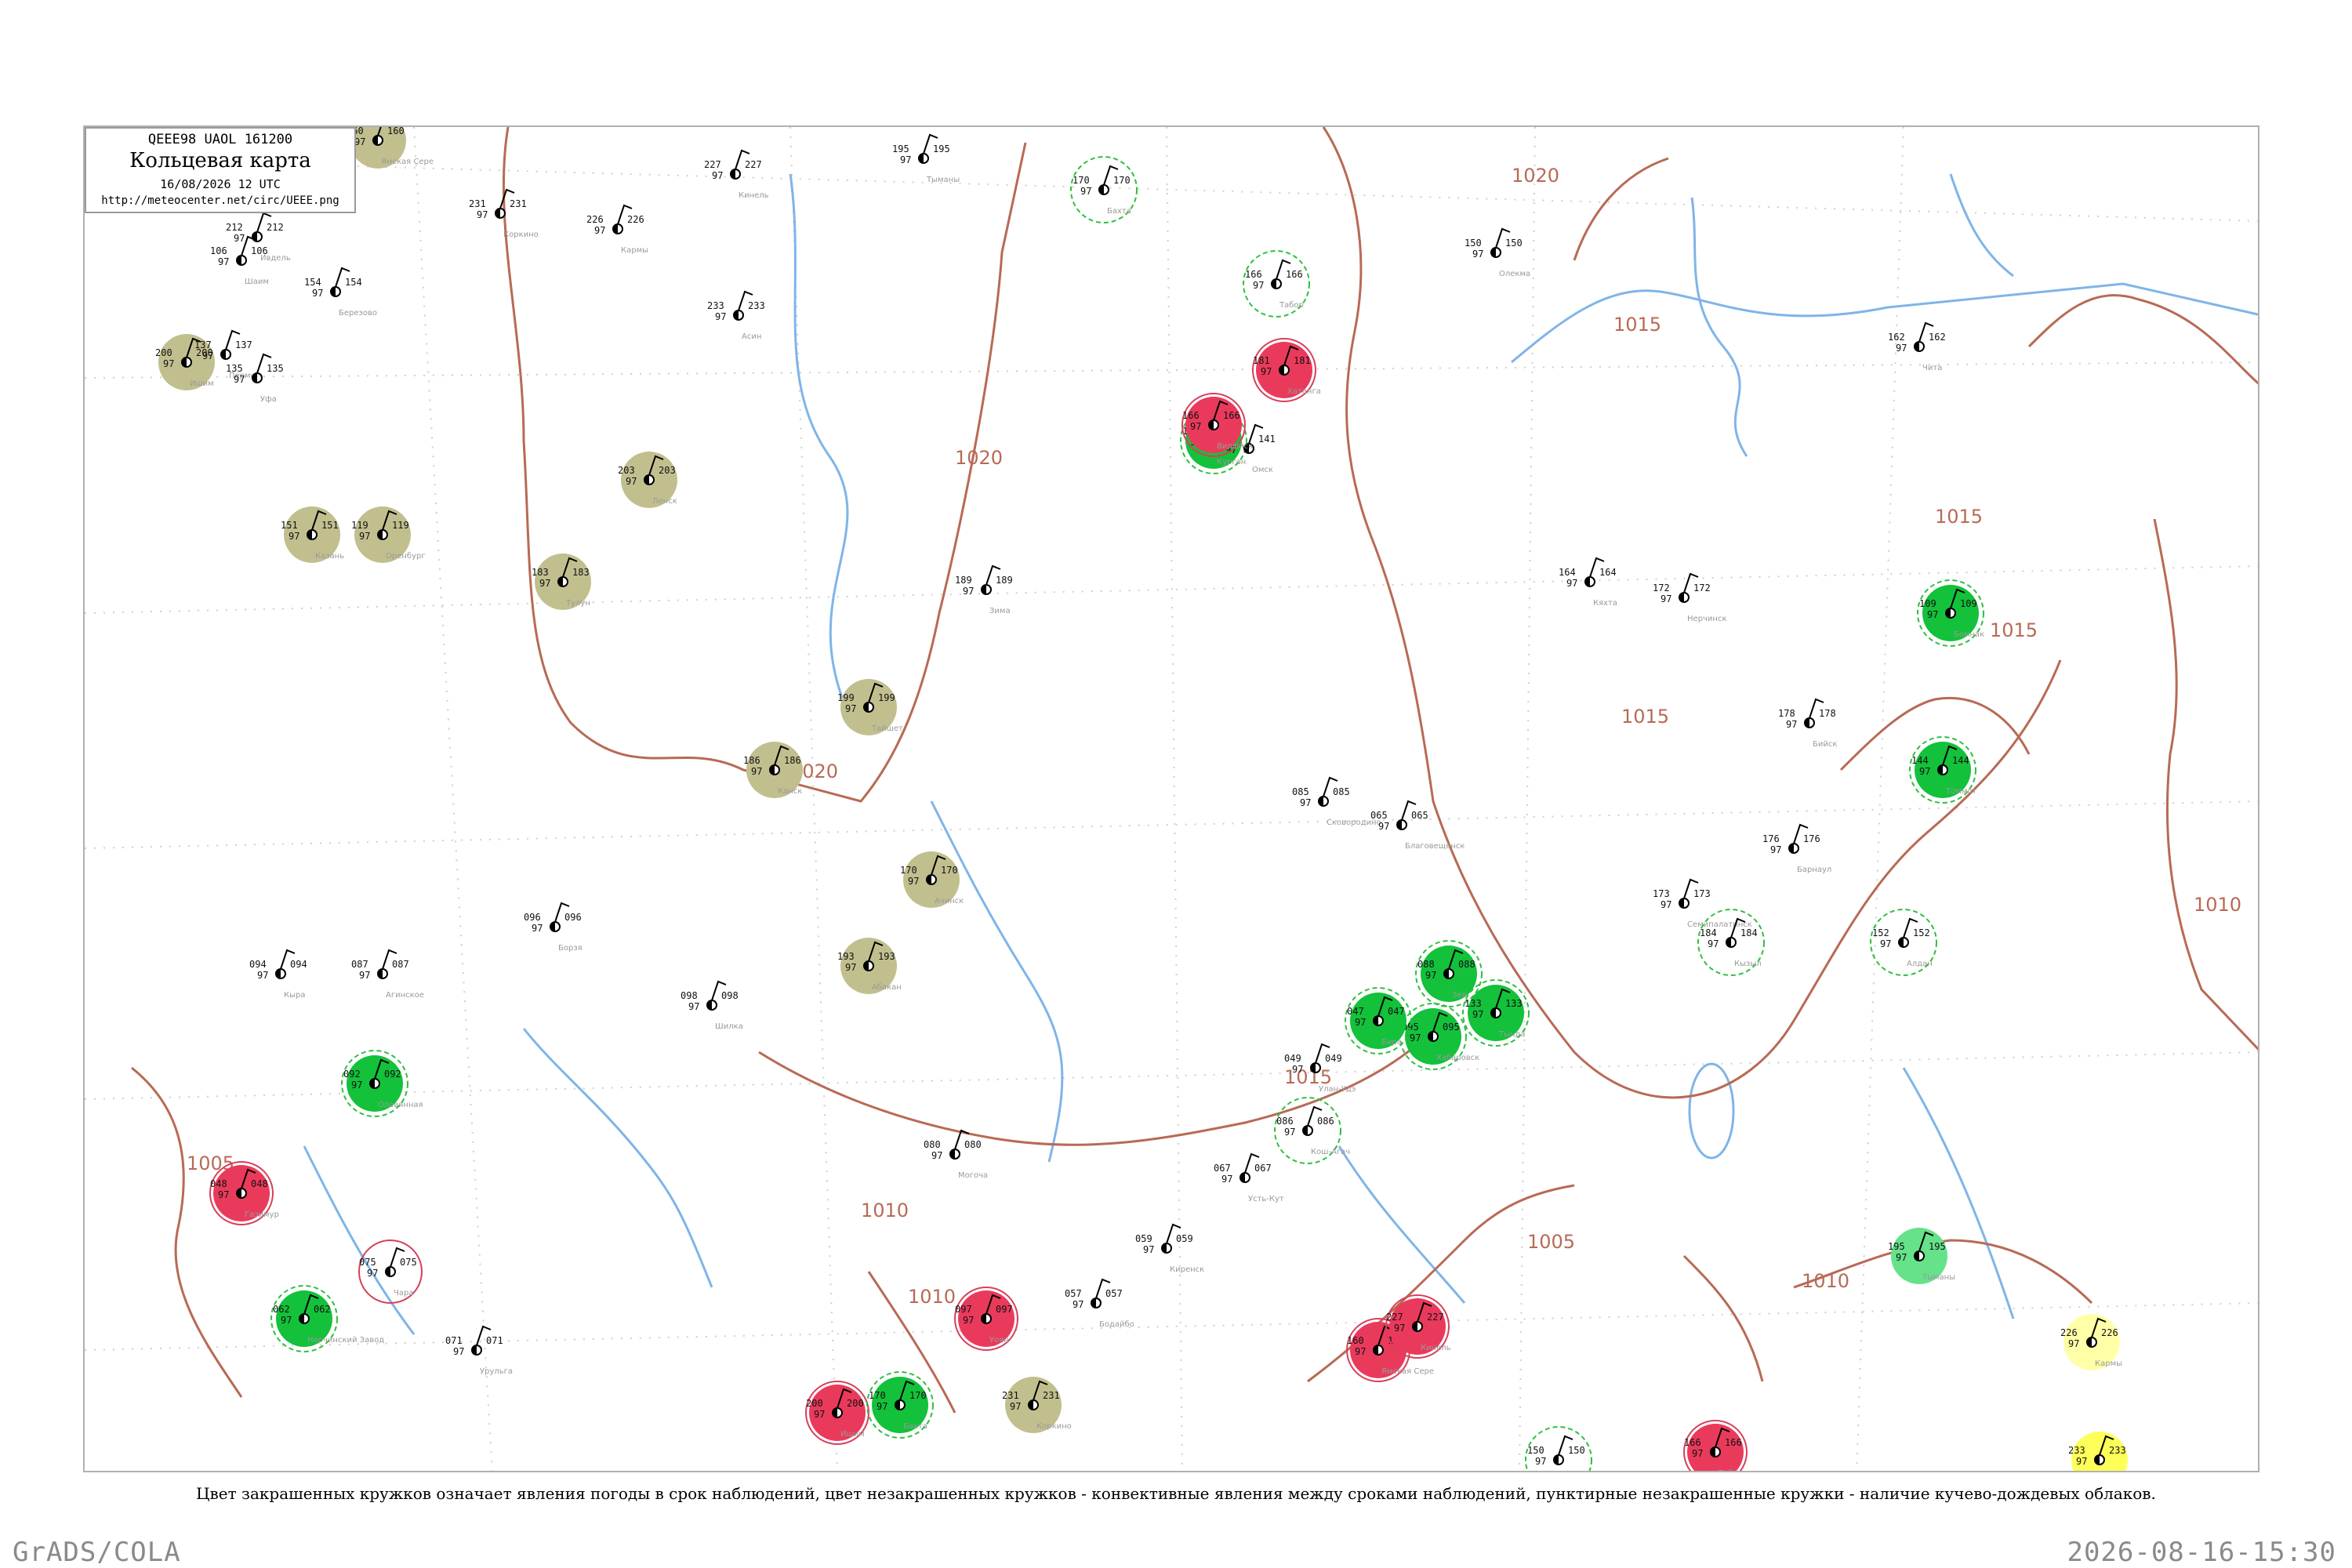 The image size is (2352, 1568). What do you see at coordinates (956, 1154) in the screenshot?
I see `weather-station: 08097080Могоча` at bounding box center [956, 1154].